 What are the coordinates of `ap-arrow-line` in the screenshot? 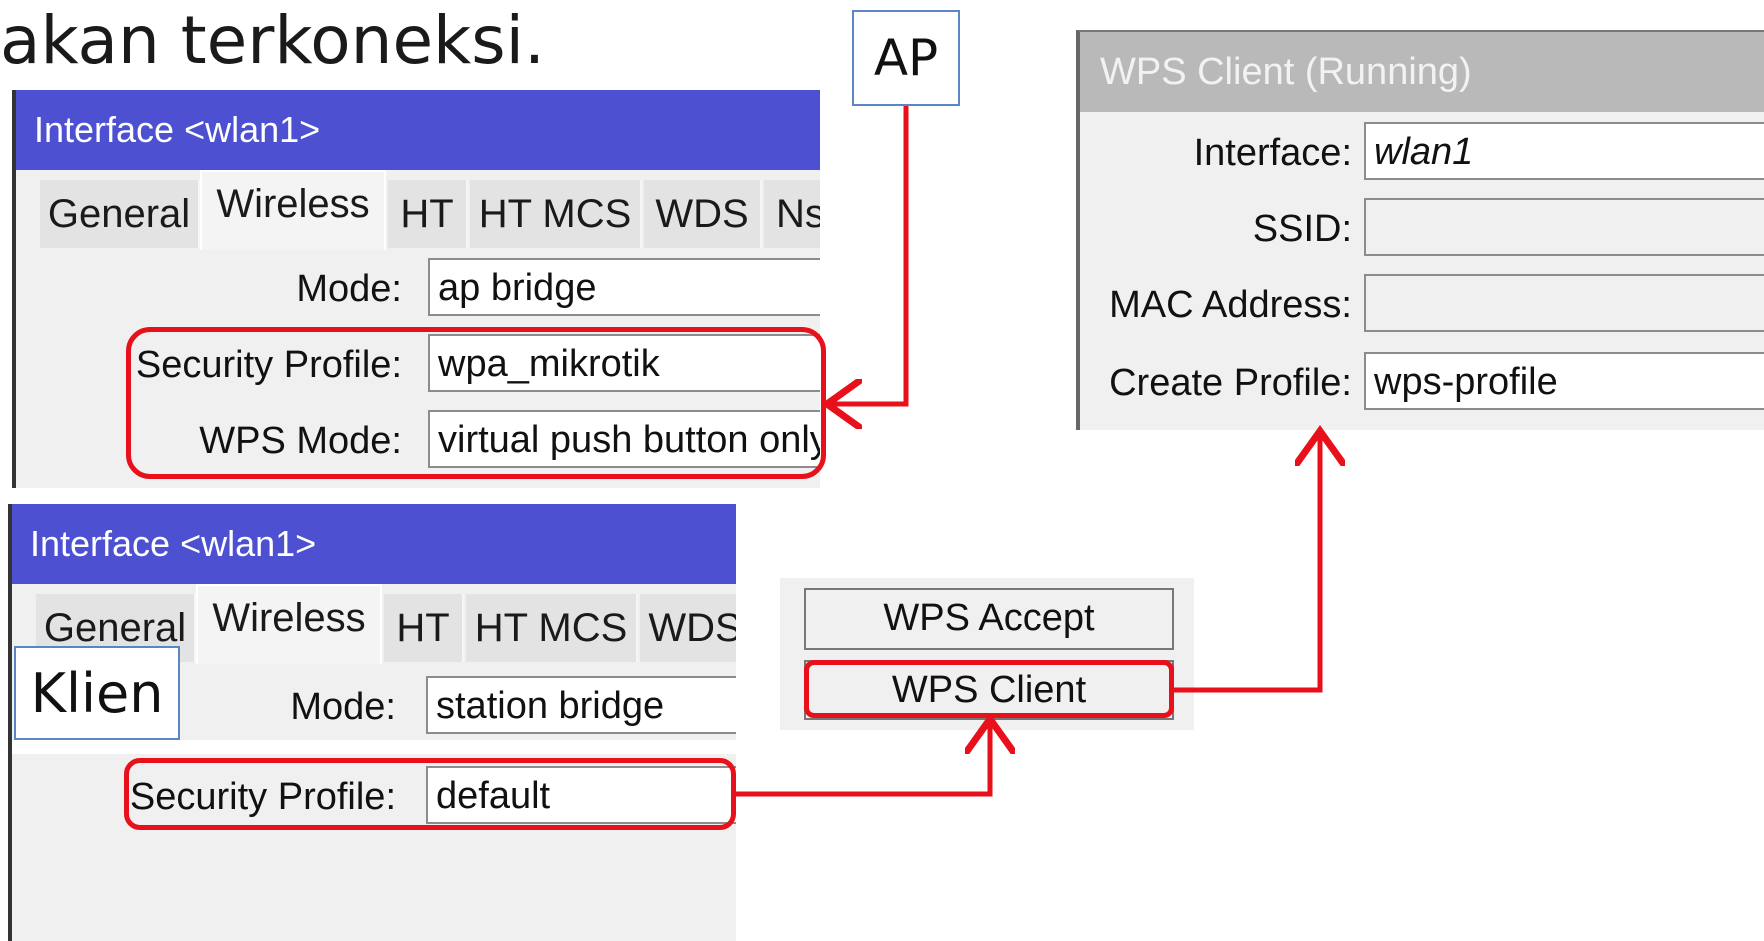 It's located at (870, 255).